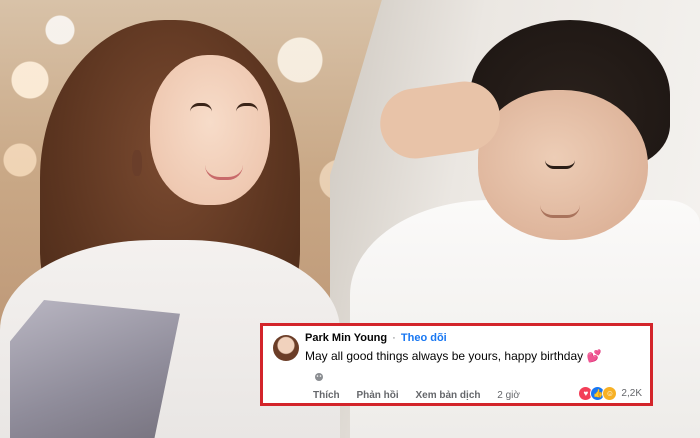 The image size is (700, 438). What do you see at coordinates (95, 369) in the screenshot?
I see `bouquet` at bounding box center [95, 369].